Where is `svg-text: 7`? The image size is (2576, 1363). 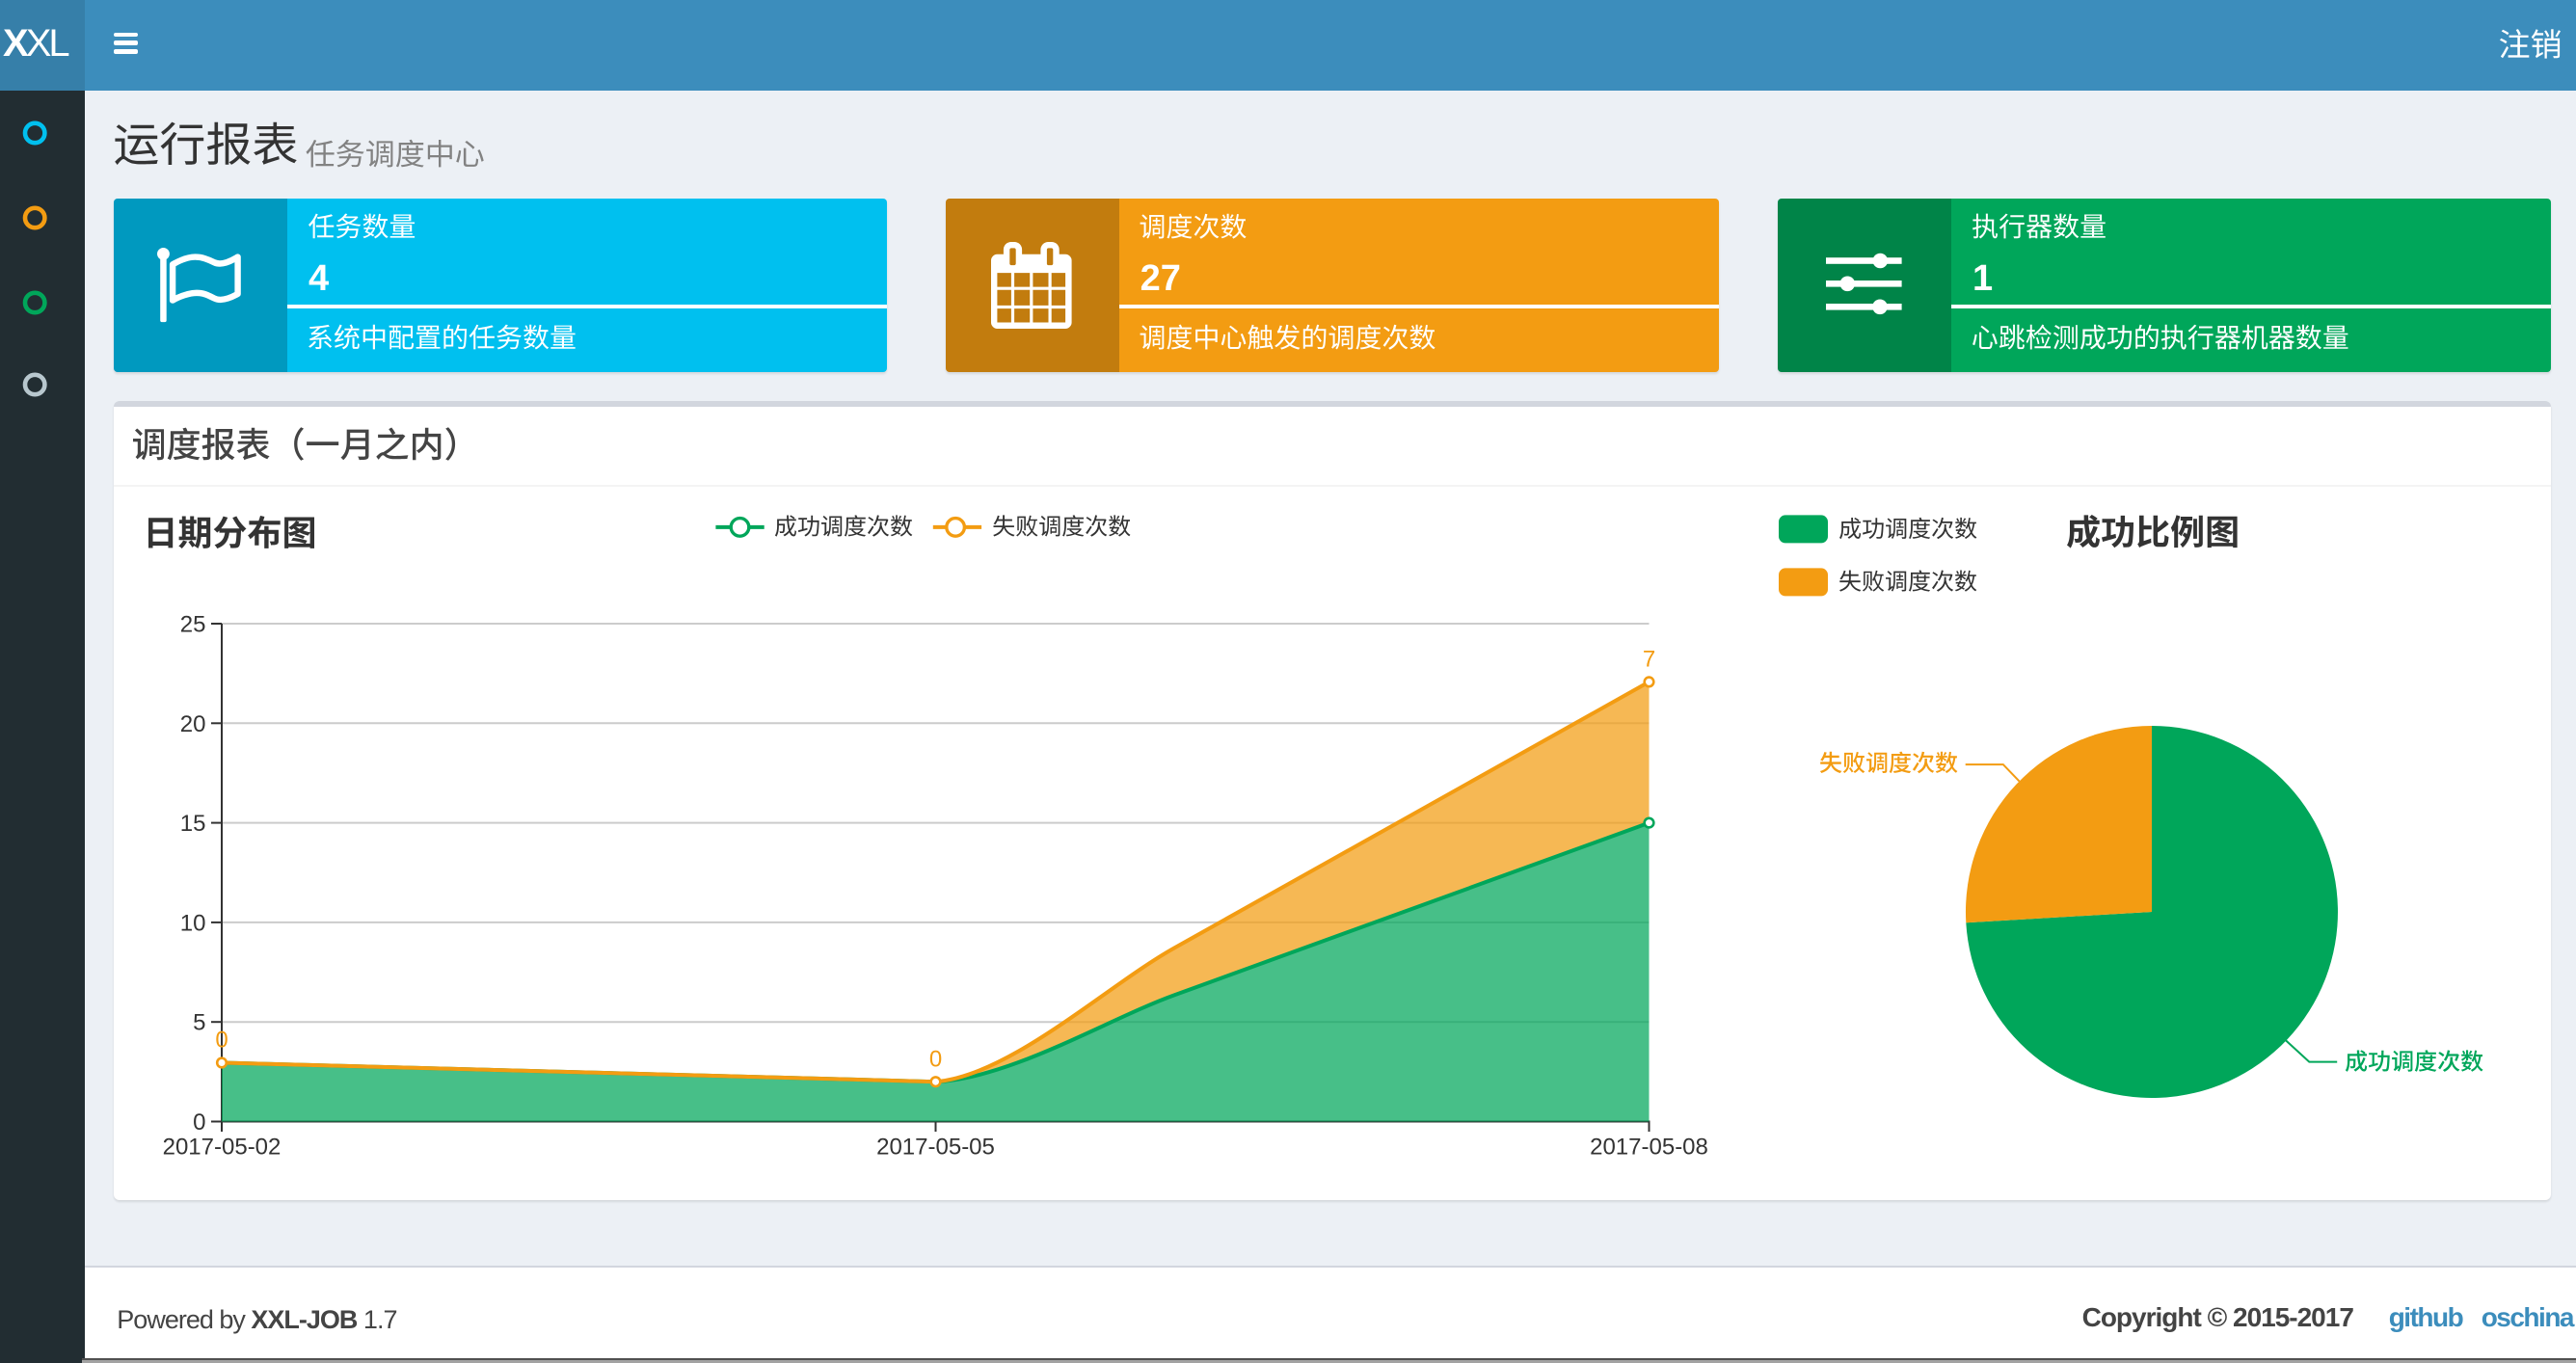
svg-text: 7 is located at coordinates (1649, 659).